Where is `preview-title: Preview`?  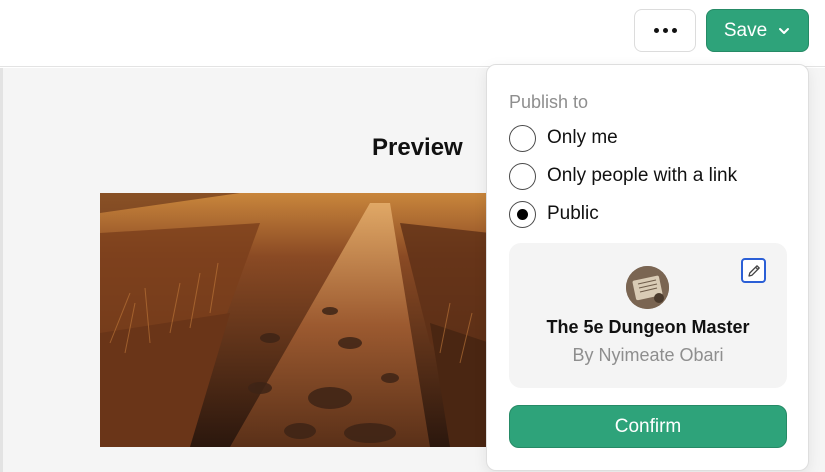
preview-title: Preview is located at coordinates (417, 147).